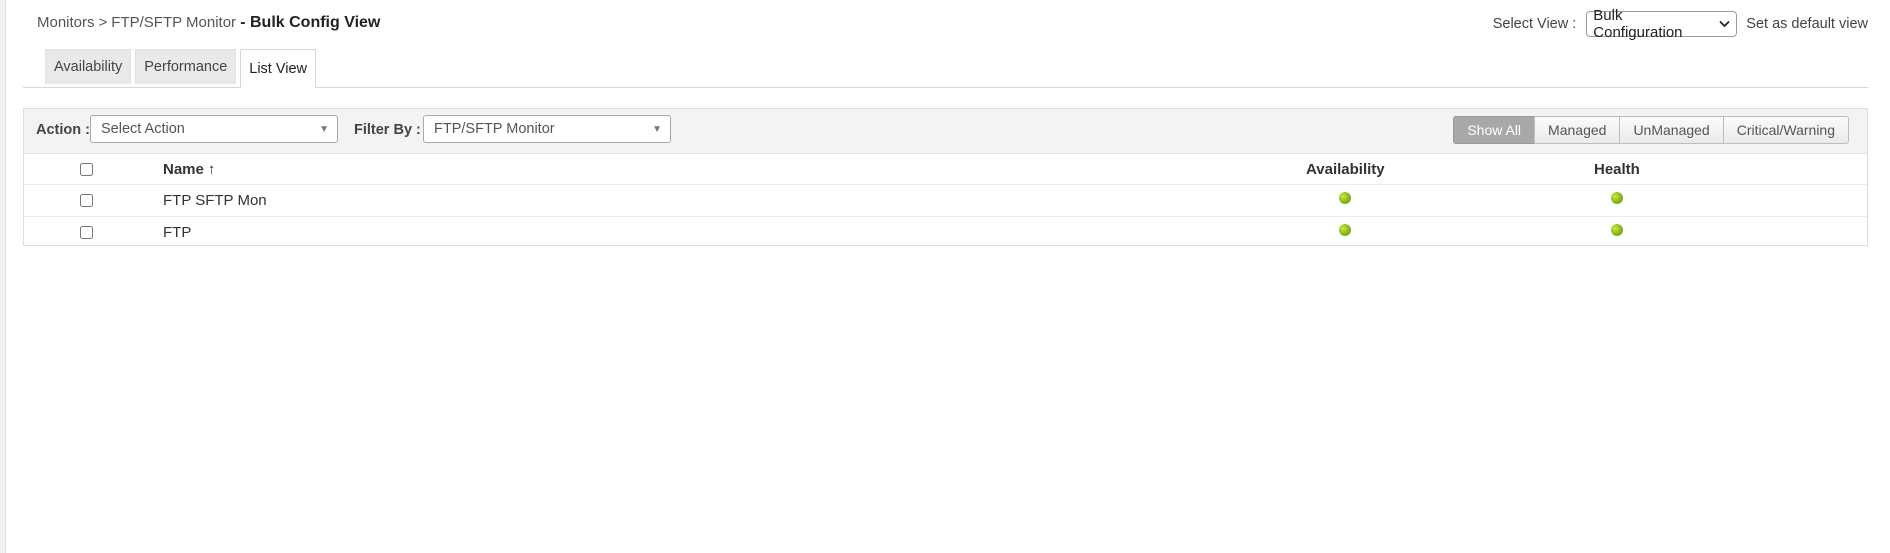 This screenshot has height=553, width=1890. I want to click on page-title: - Bulk Config View, so click(310, 22).